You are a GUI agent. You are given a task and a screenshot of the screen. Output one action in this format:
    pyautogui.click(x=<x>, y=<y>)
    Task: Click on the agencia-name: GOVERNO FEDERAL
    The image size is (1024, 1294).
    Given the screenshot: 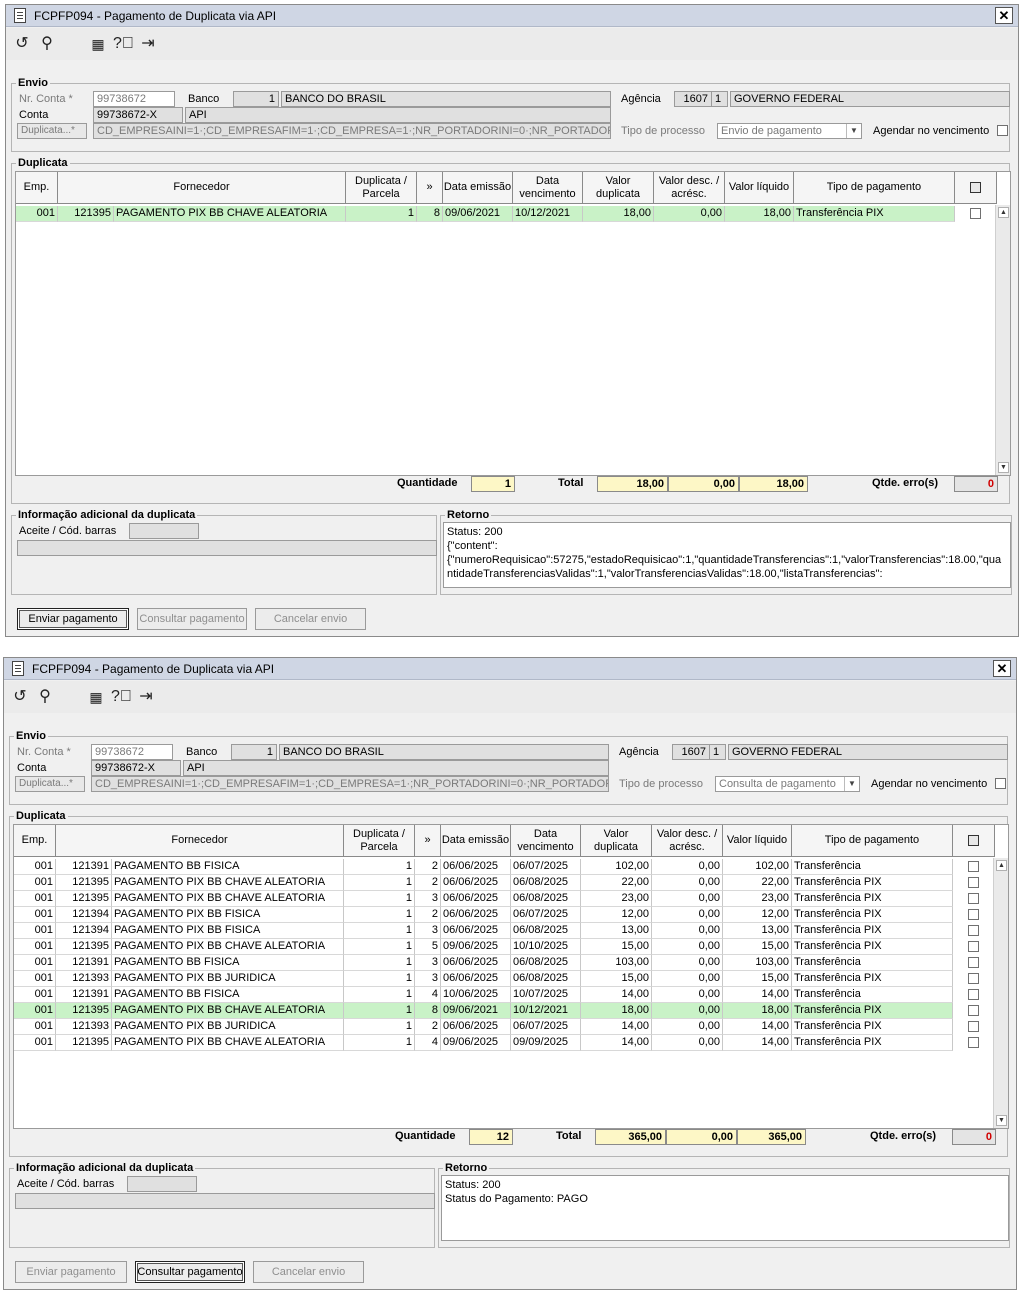 What is the action you would take?
    pyautogui.click(x=868, y=752)
    